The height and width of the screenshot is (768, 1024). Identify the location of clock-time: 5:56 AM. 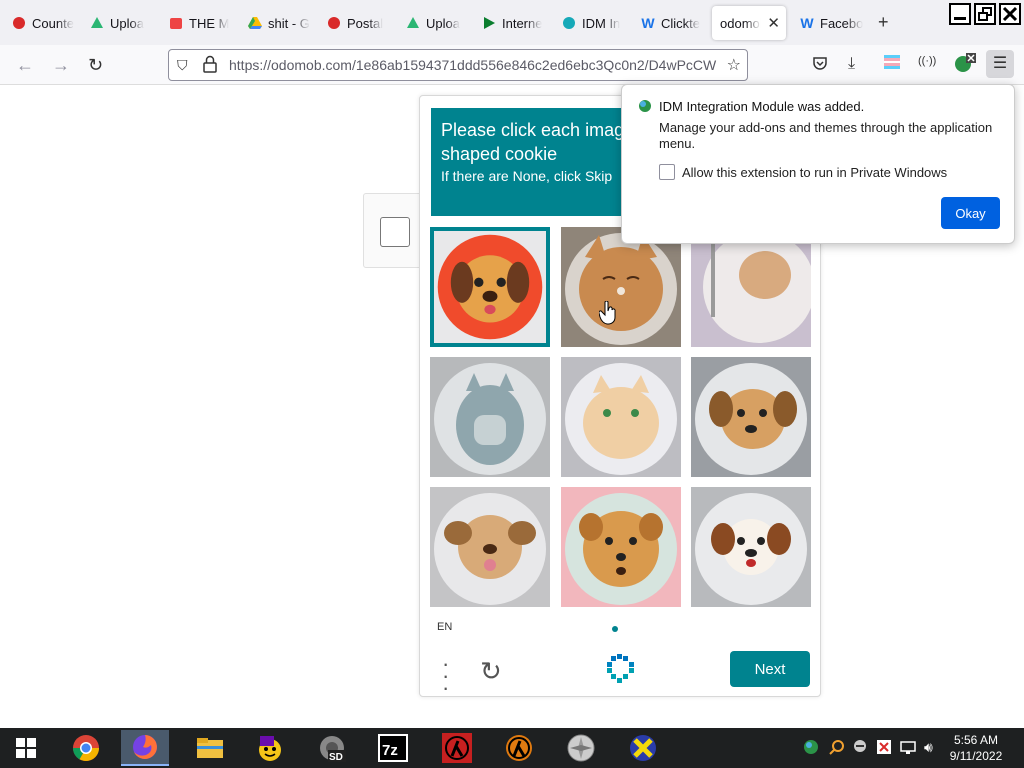
(976, 740).